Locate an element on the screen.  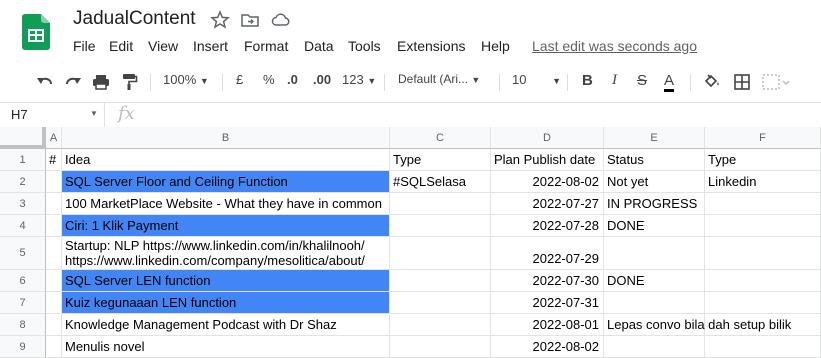
cell-a9 is located at coordinates (54, 347).